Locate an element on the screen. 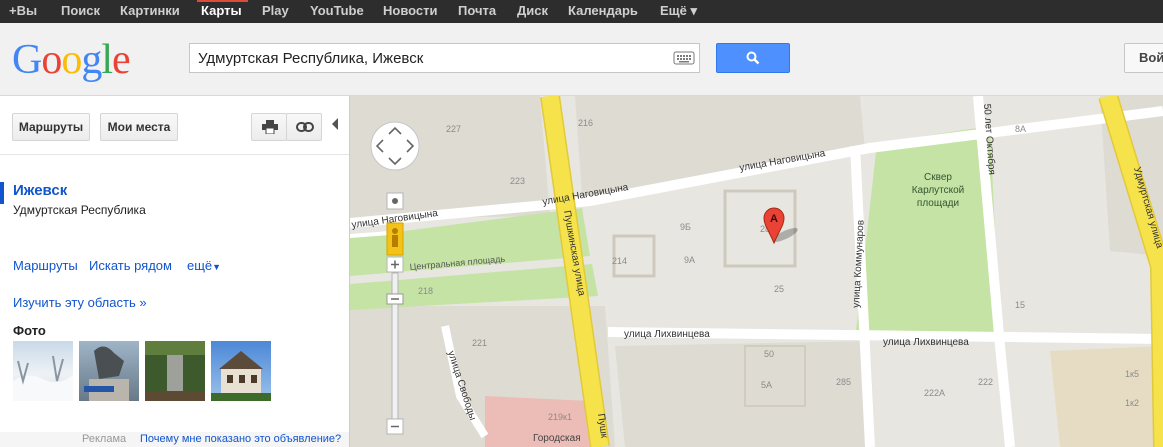  block-southeast is located at coordinates (1106, 396).